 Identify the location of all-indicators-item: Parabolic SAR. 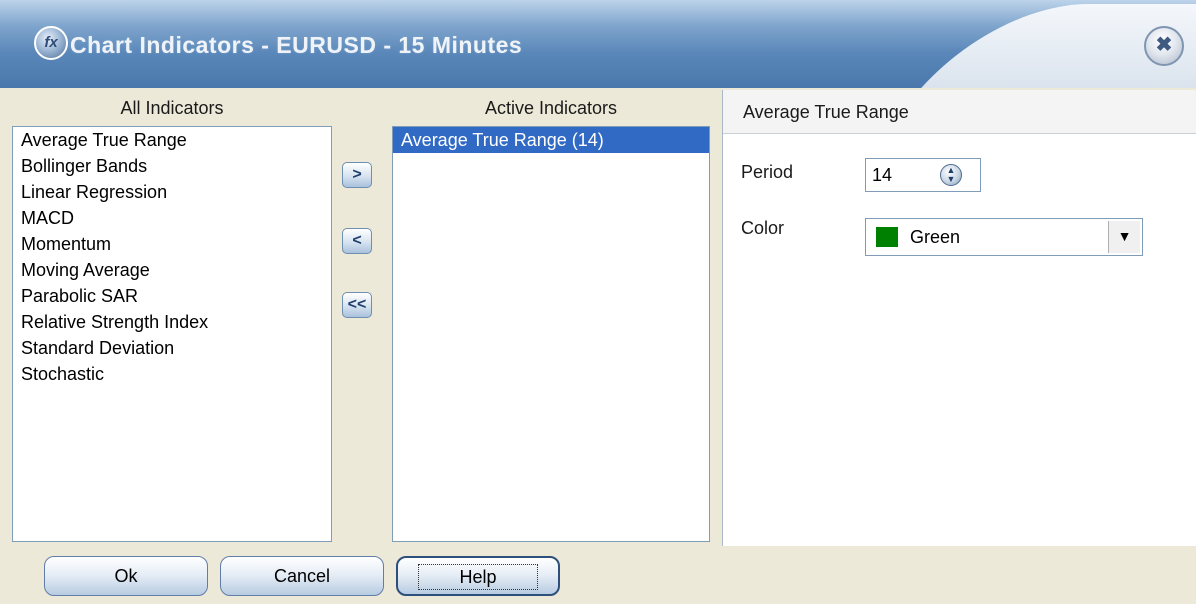
(172, 296).